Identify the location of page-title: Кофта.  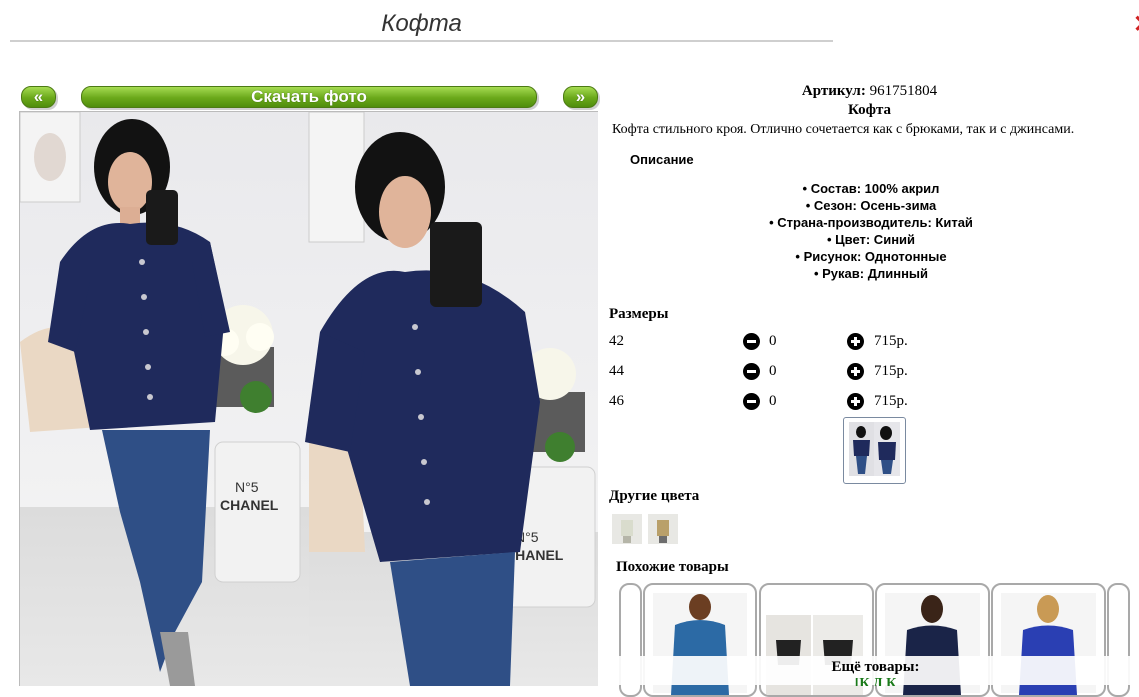
(421, 25).